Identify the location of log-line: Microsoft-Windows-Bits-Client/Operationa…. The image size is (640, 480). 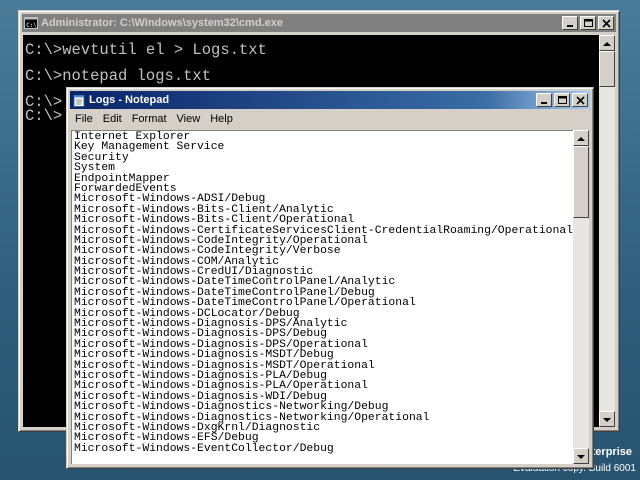
(214, 220).